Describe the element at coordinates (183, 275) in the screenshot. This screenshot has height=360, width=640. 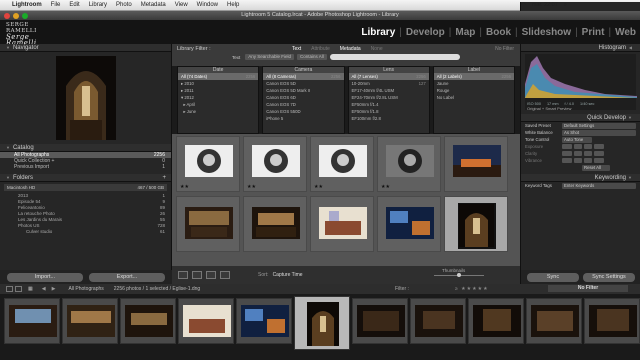
I see `grid-view-icon` at that location.